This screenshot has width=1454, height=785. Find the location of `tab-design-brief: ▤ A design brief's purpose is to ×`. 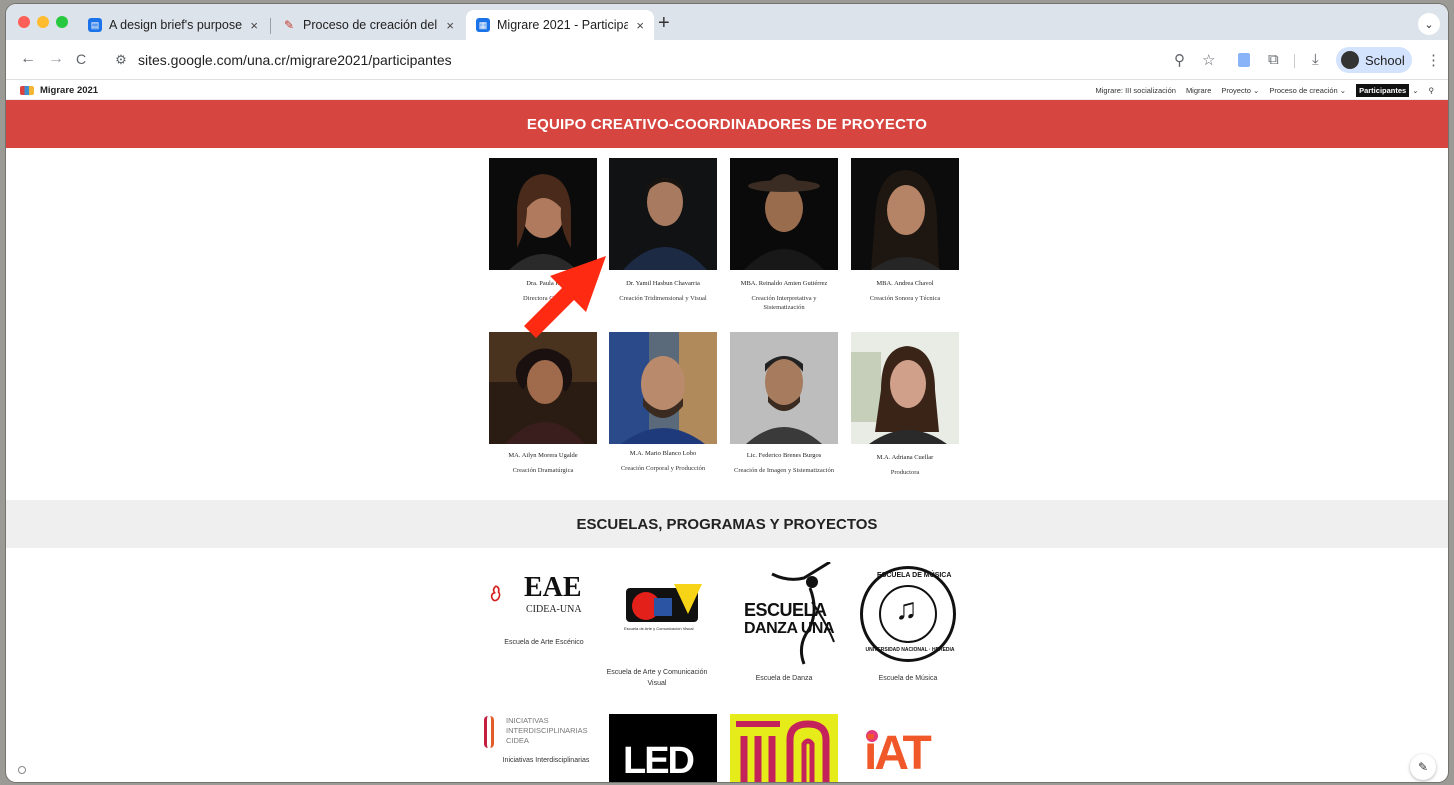

tab-design-brief: ▤ A design brief's purpose is to × is located at coordinates (173, 25).